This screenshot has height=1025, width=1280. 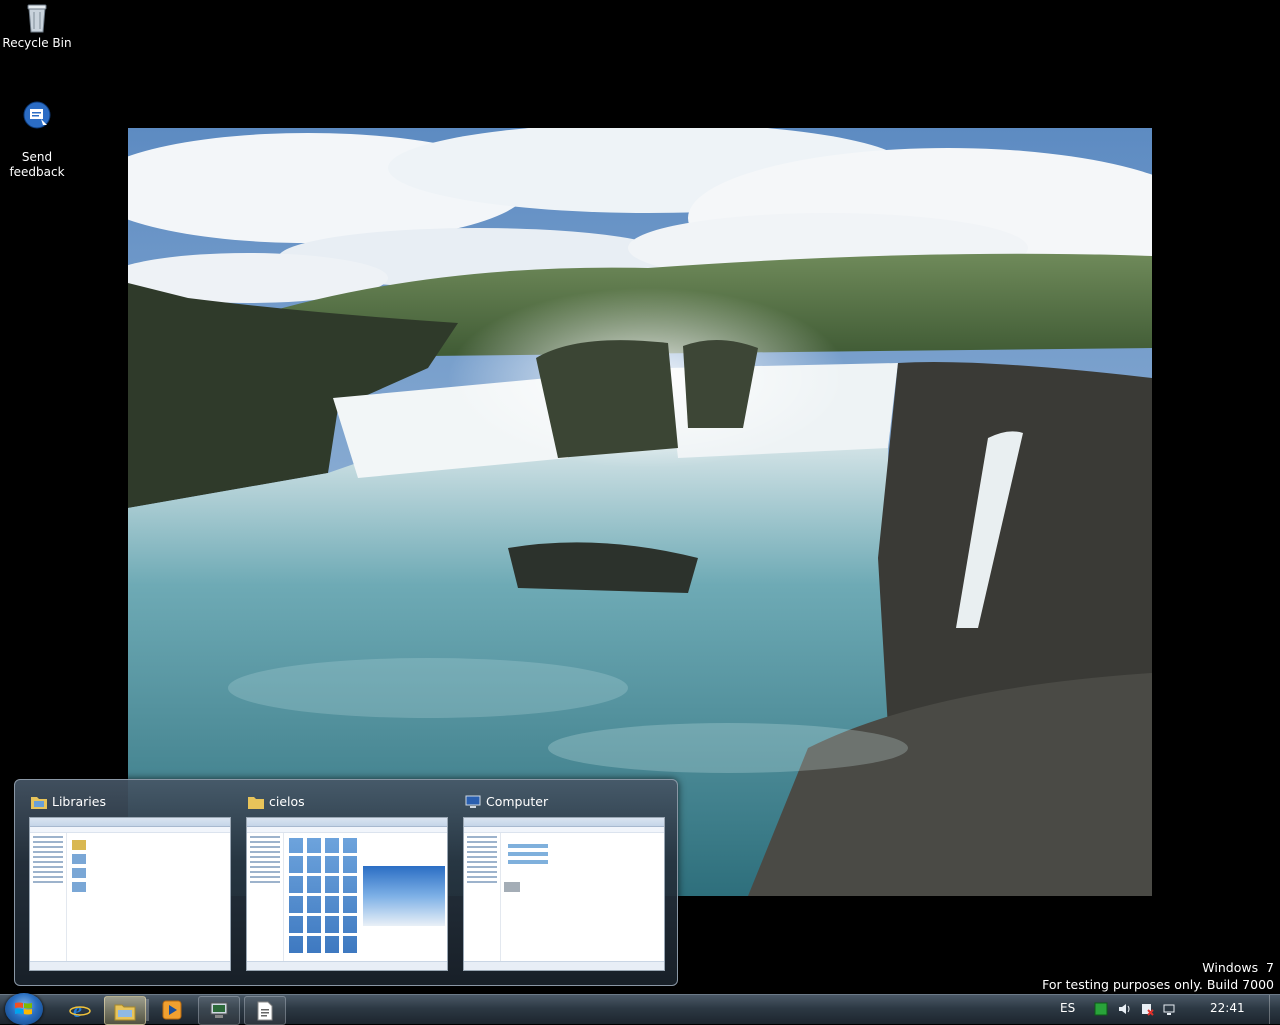 I want to click on desktop-icon-send-feedback: Send feedback, so click(x=37, y=133).